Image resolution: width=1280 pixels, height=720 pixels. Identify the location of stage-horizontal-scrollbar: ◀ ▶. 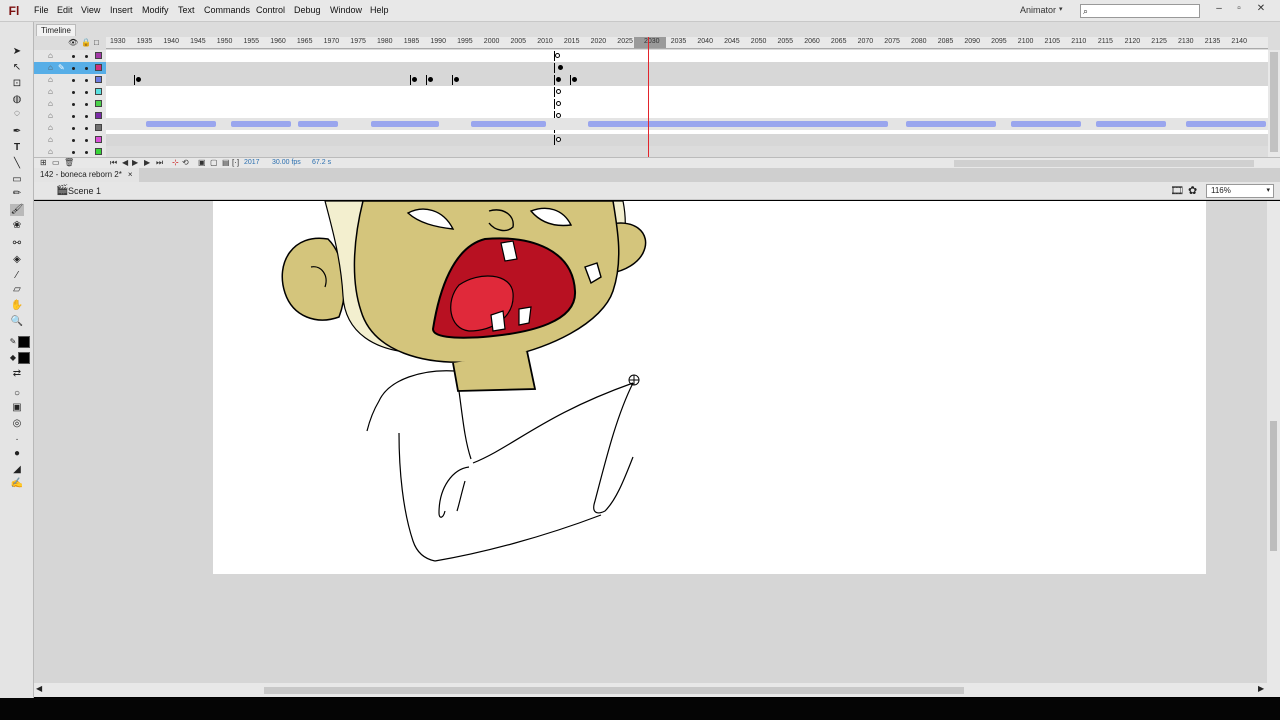
(657, 690).